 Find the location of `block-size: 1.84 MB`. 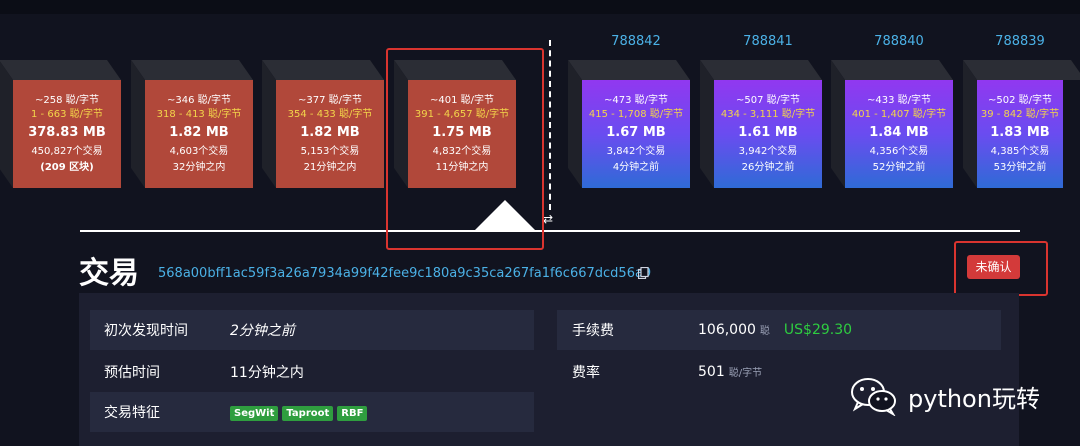

block-size: 1.84 MB is located at coordinates (899, 132).